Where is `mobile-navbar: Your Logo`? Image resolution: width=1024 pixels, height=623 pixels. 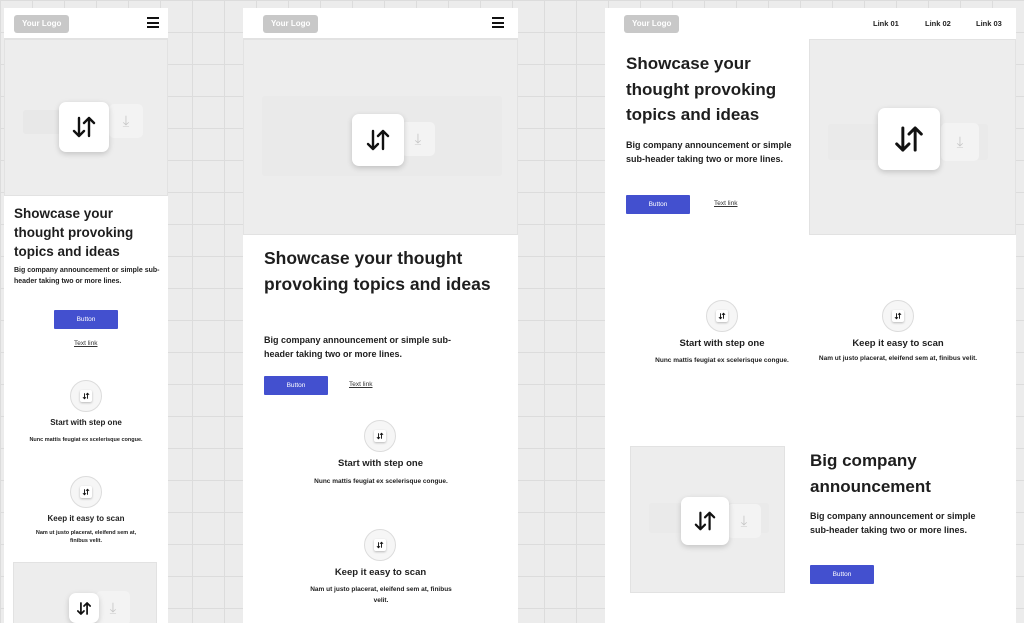 mobile-navbar: Your Logo is located at coordinates (86, 23).